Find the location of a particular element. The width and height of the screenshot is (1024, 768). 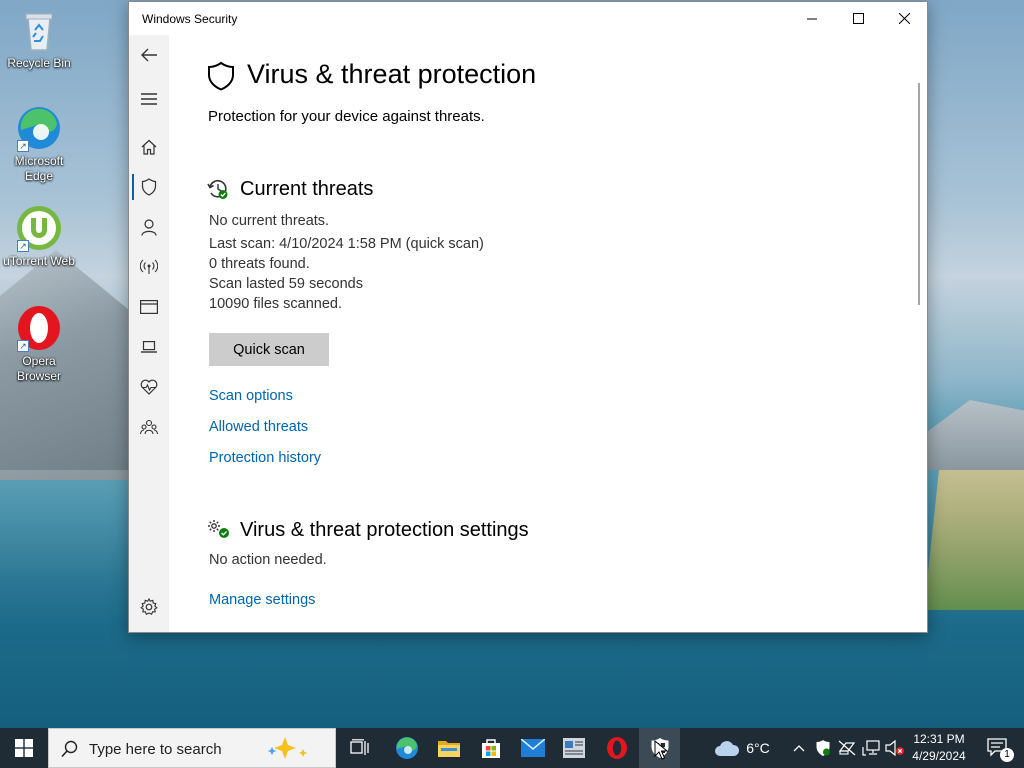

edge-icon is located at coordinates (407, 748).